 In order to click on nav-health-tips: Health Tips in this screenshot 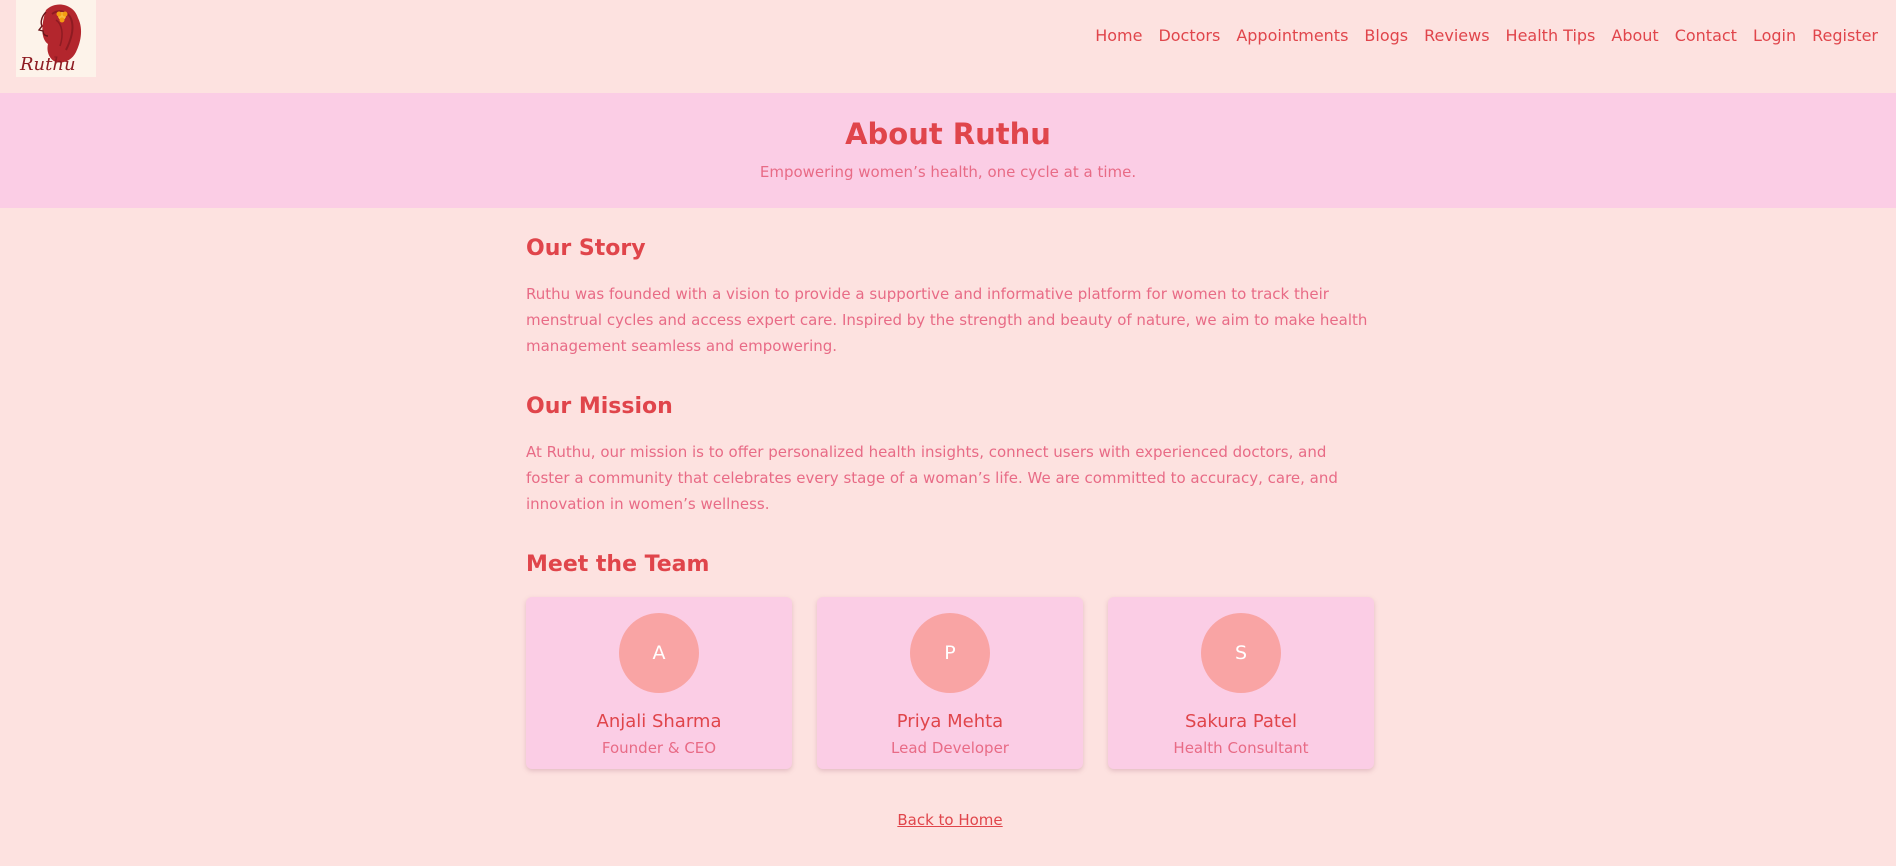, I will do `click(1551, 35)`.